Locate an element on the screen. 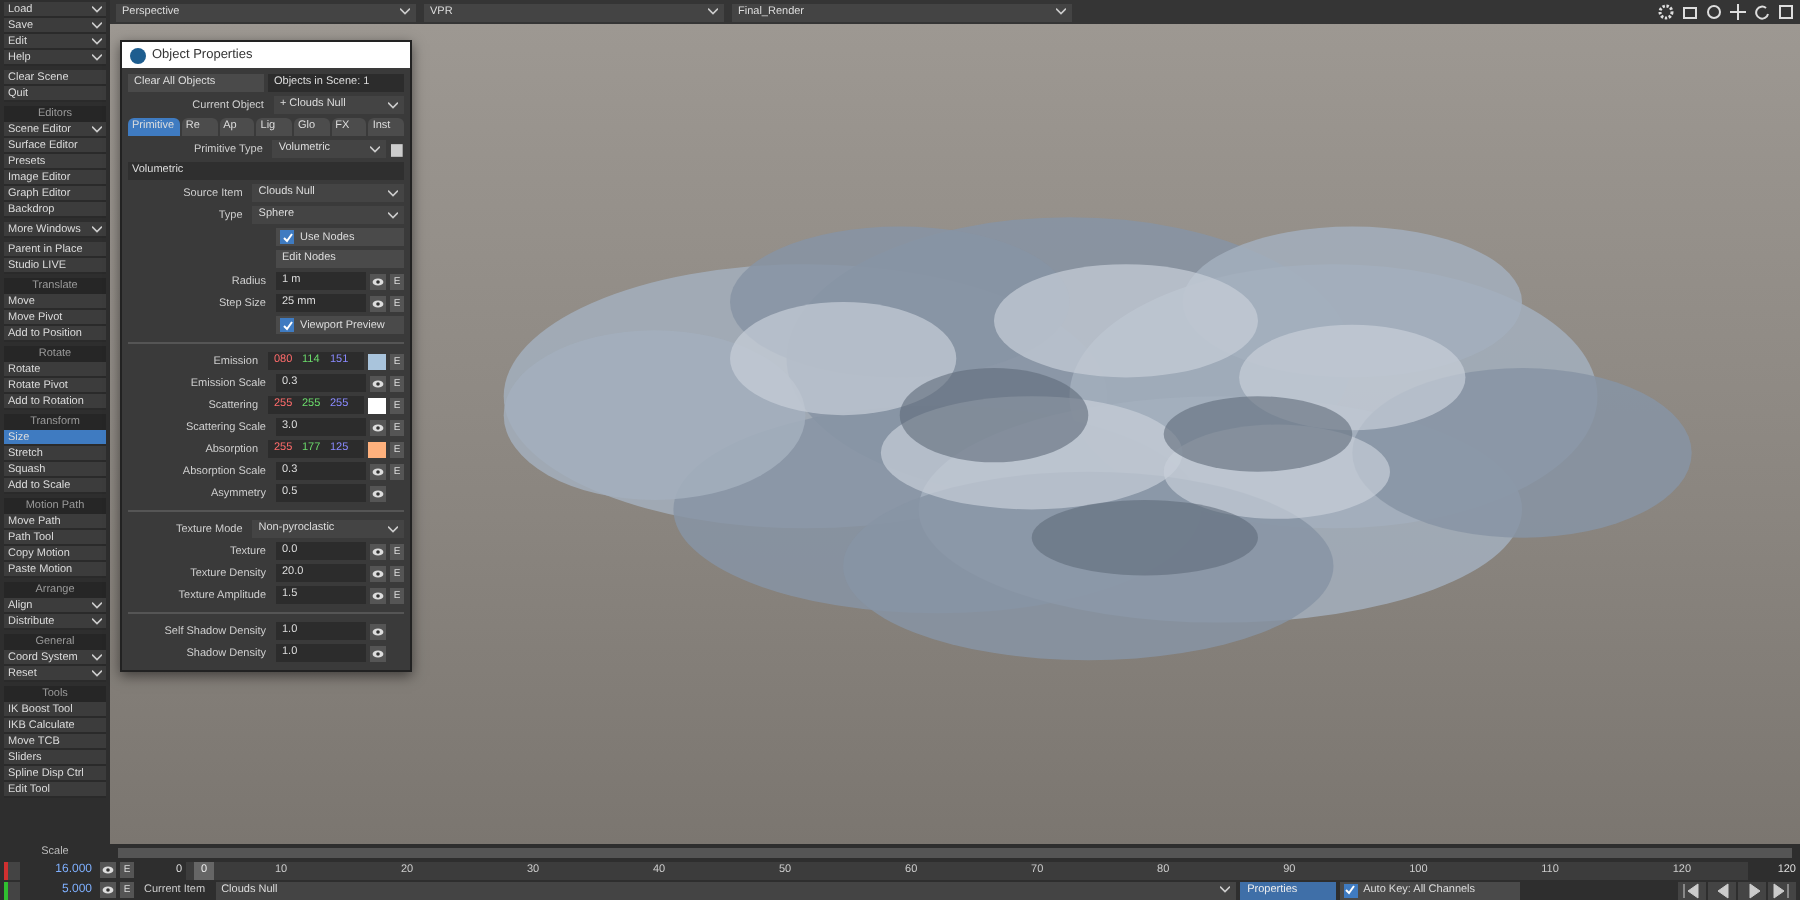 This screenshot has height=900, width=1800. maximize-icon is located at coordinates (1786, 12).